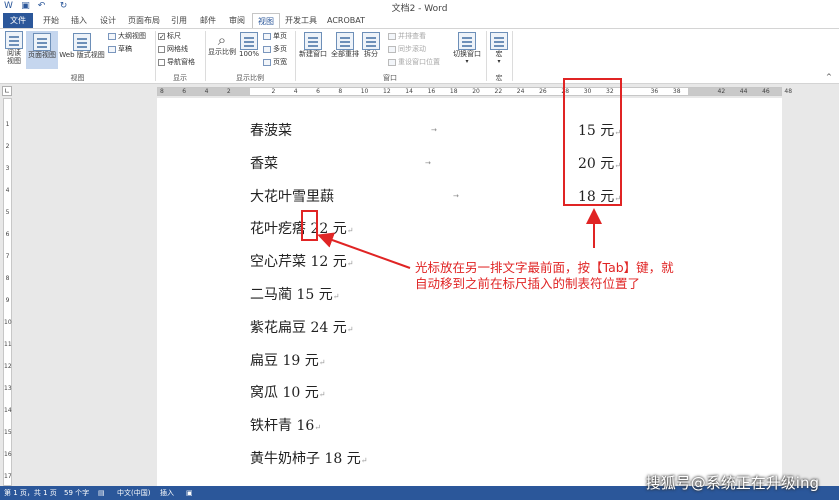  What do you see at coordinates (364, 250) in the screenshot?
I see `arrow-to-cursor` at bounding box center [364, 250].